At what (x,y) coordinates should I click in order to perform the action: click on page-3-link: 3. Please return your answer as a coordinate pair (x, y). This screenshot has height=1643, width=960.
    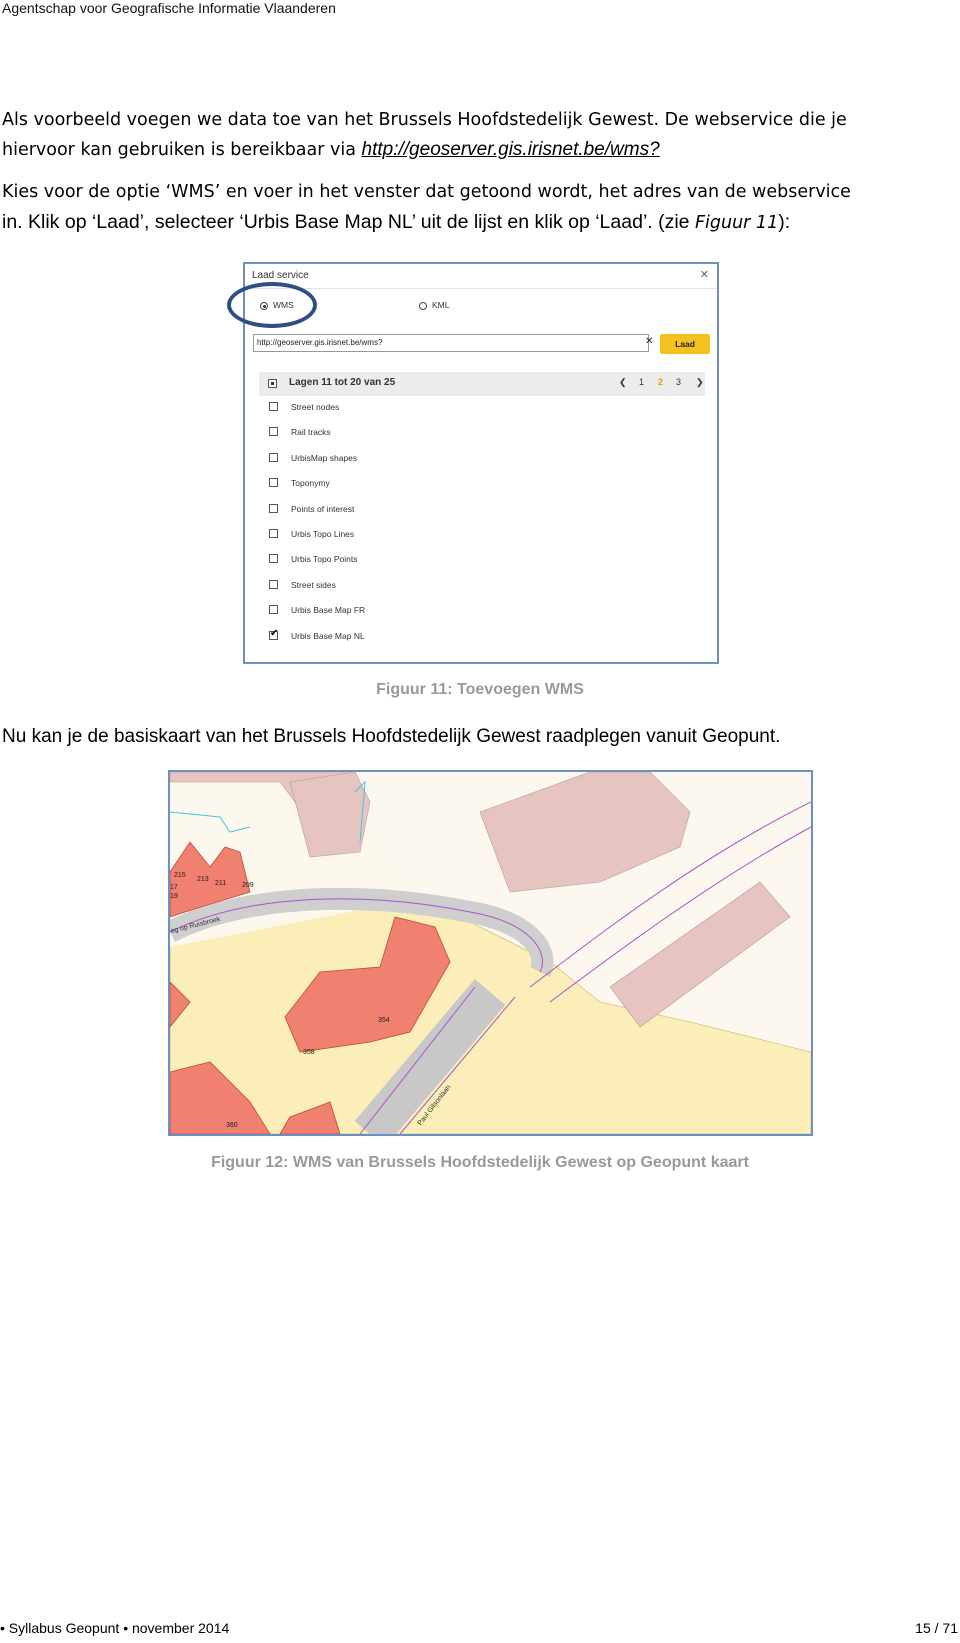
    Looking at the image, I should click on (678, 382).